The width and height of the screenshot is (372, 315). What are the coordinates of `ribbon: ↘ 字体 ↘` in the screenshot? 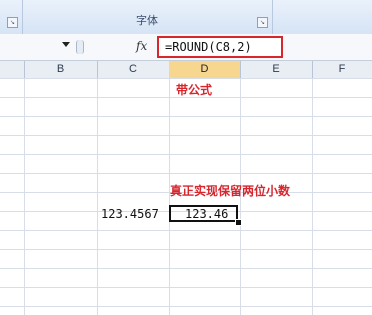 It's located at (186, 17).